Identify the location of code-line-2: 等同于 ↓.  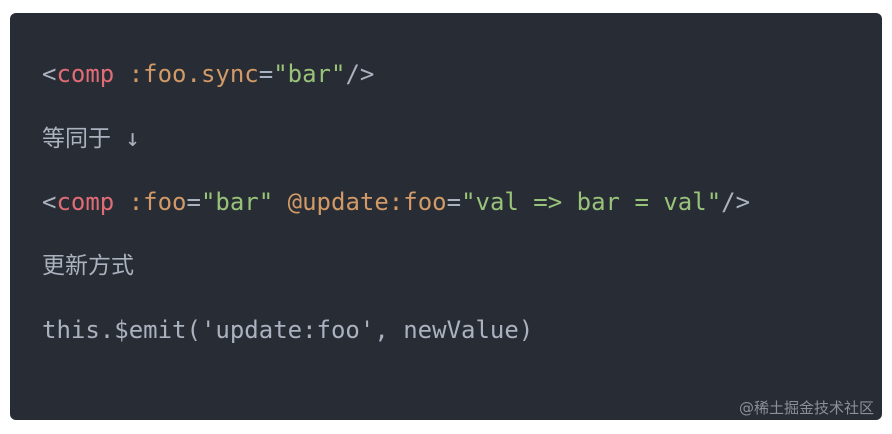
(91, 138).